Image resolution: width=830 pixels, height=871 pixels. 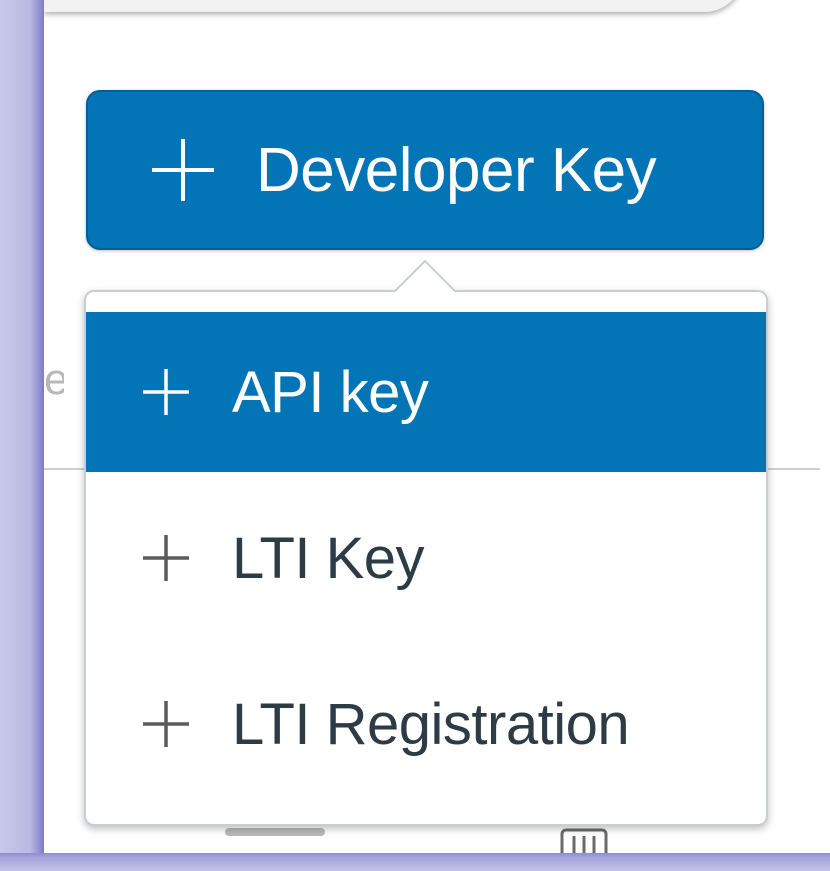 I want to click on background-partial-glyph: e, so click(x=54, y=380).